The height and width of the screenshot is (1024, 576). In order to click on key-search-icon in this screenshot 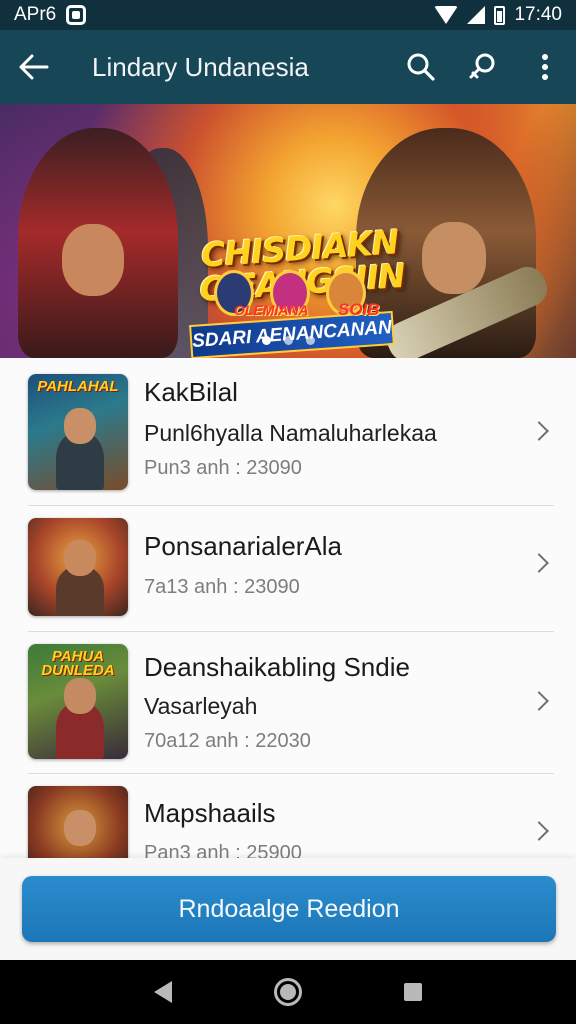, I will do `click(482, 66)`.